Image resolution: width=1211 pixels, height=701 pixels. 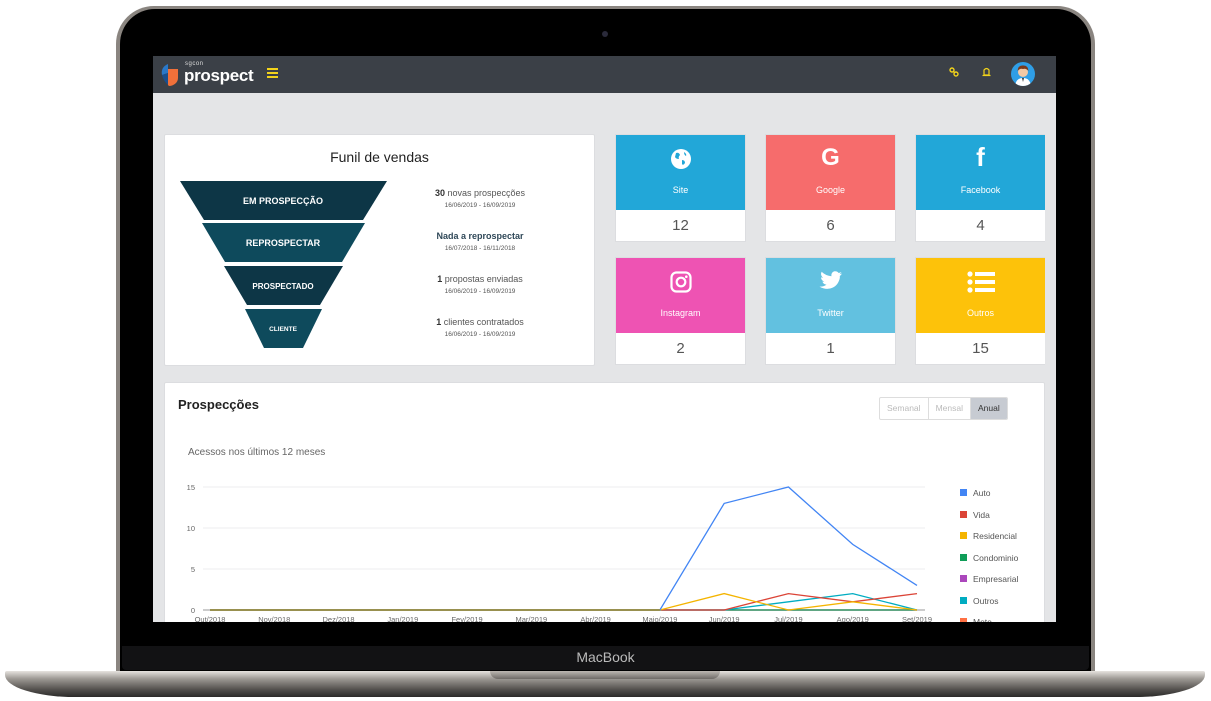 I want to click on legend-label: Condominio, so click(x=996, y=557).